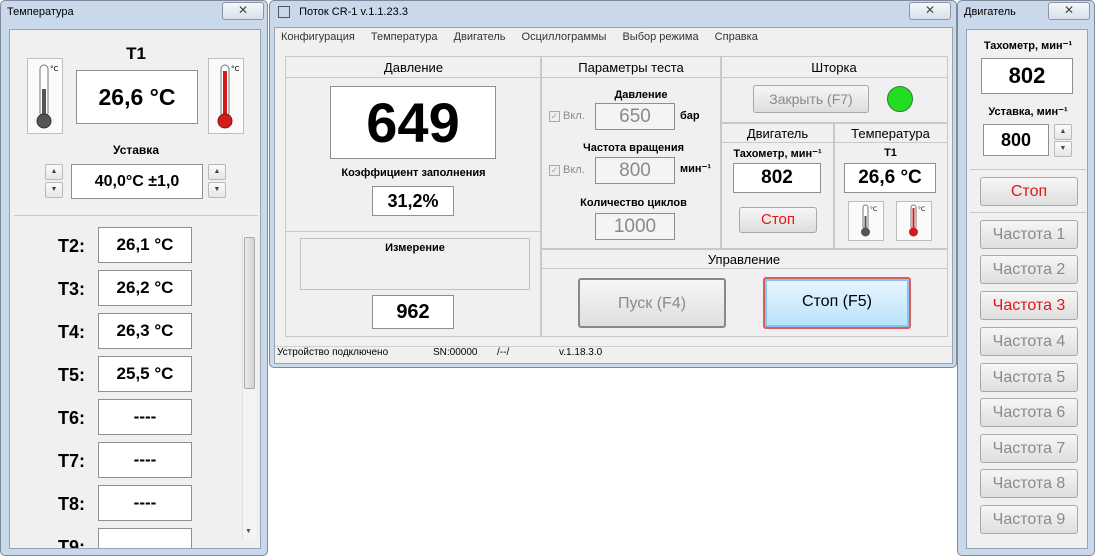 The height and width of the screenshot is (556, 1095). Describe the element at coordinates (1029, 412) in the screenshot. I see `frequency-6-button: Частота 6` at that location.